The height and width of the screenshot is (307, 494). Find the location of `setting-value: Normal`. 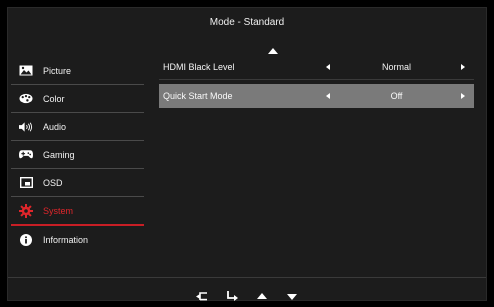

setting-value: Normal is located at coordinates (396, 67).